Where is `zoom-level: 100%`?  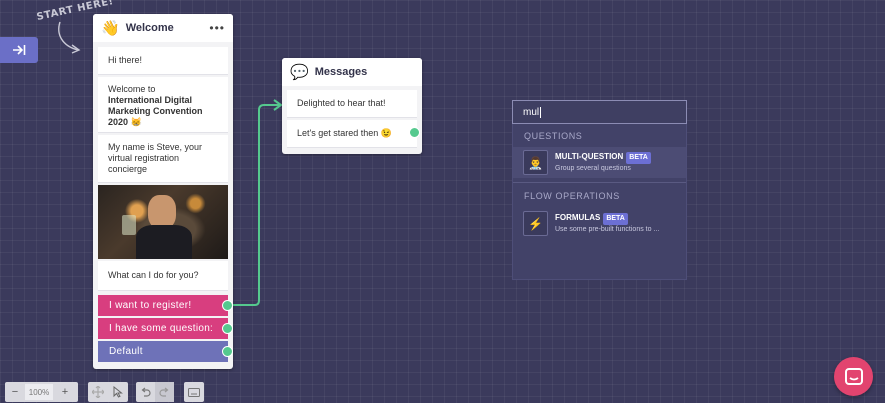 zoom-level: 100% is located at coordinates (39, 392).